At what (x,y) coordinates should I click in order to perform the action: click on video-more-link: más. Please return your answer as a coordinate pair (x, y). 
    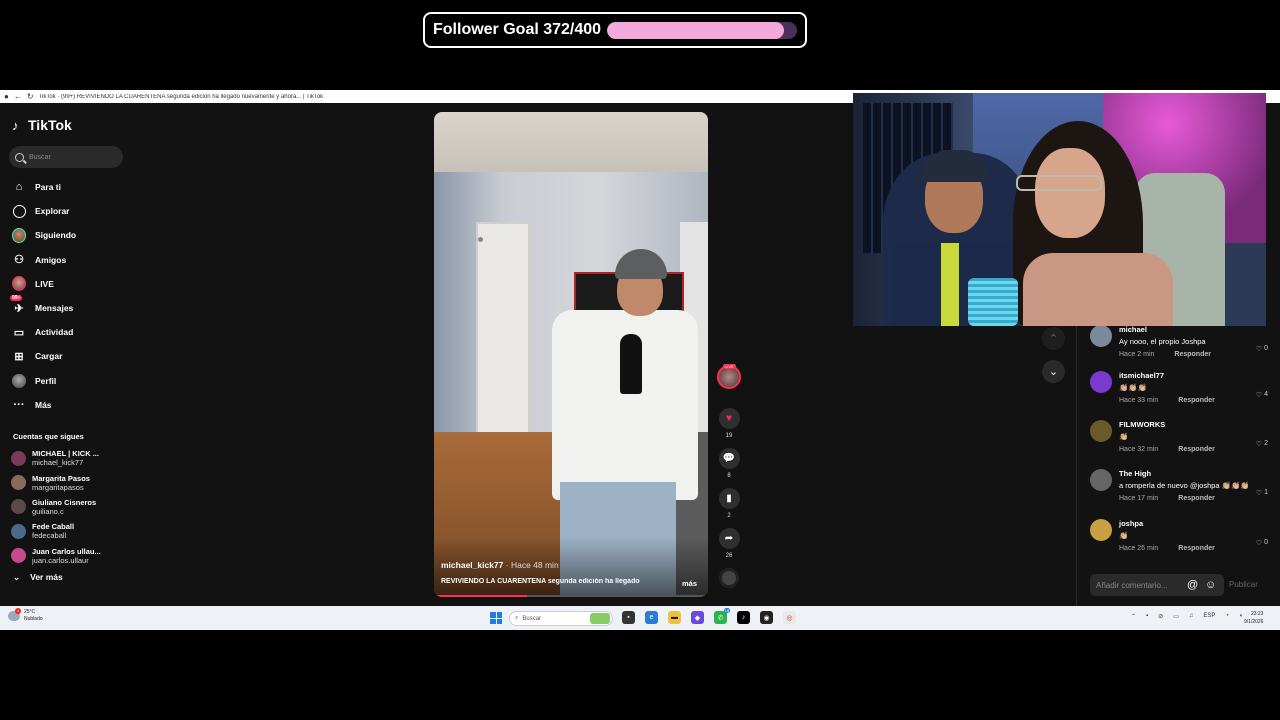
    Looking at the image, I should click on (689, 583).